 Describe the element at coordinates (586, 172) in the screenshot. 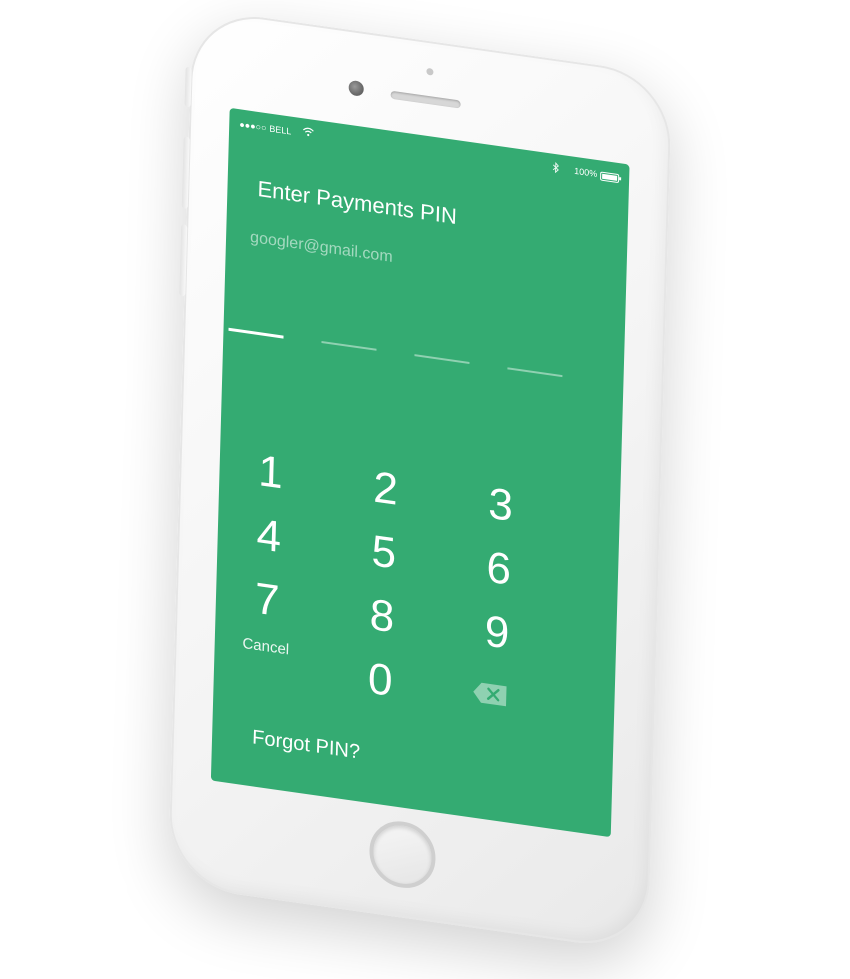

I see `battery-percent: 100%` at that location.